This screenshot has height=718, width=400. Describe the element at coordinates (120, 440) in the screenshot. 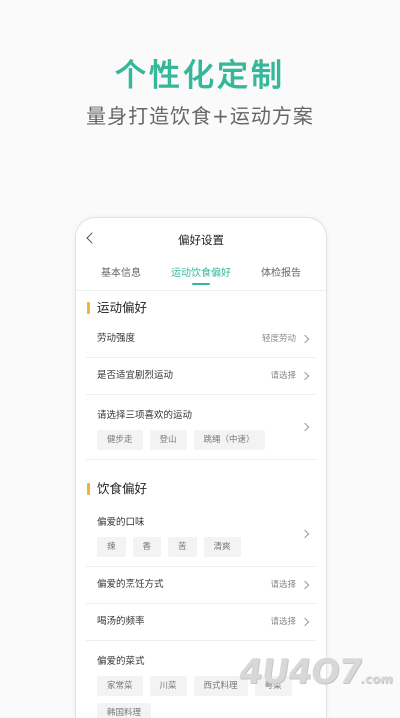

I see `sport-chip: 健步走` at that location.